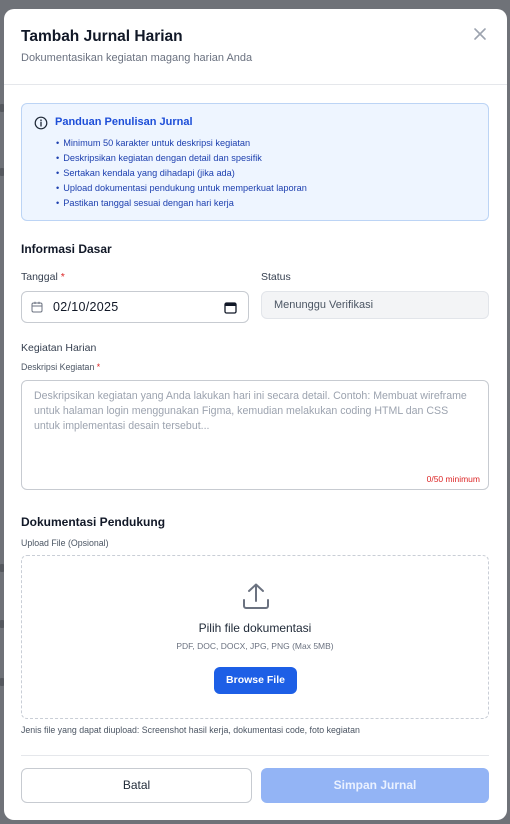 This screenshot has height=824, width=510. I want to click on browse-file-button: Browse File, so click(255, 680).